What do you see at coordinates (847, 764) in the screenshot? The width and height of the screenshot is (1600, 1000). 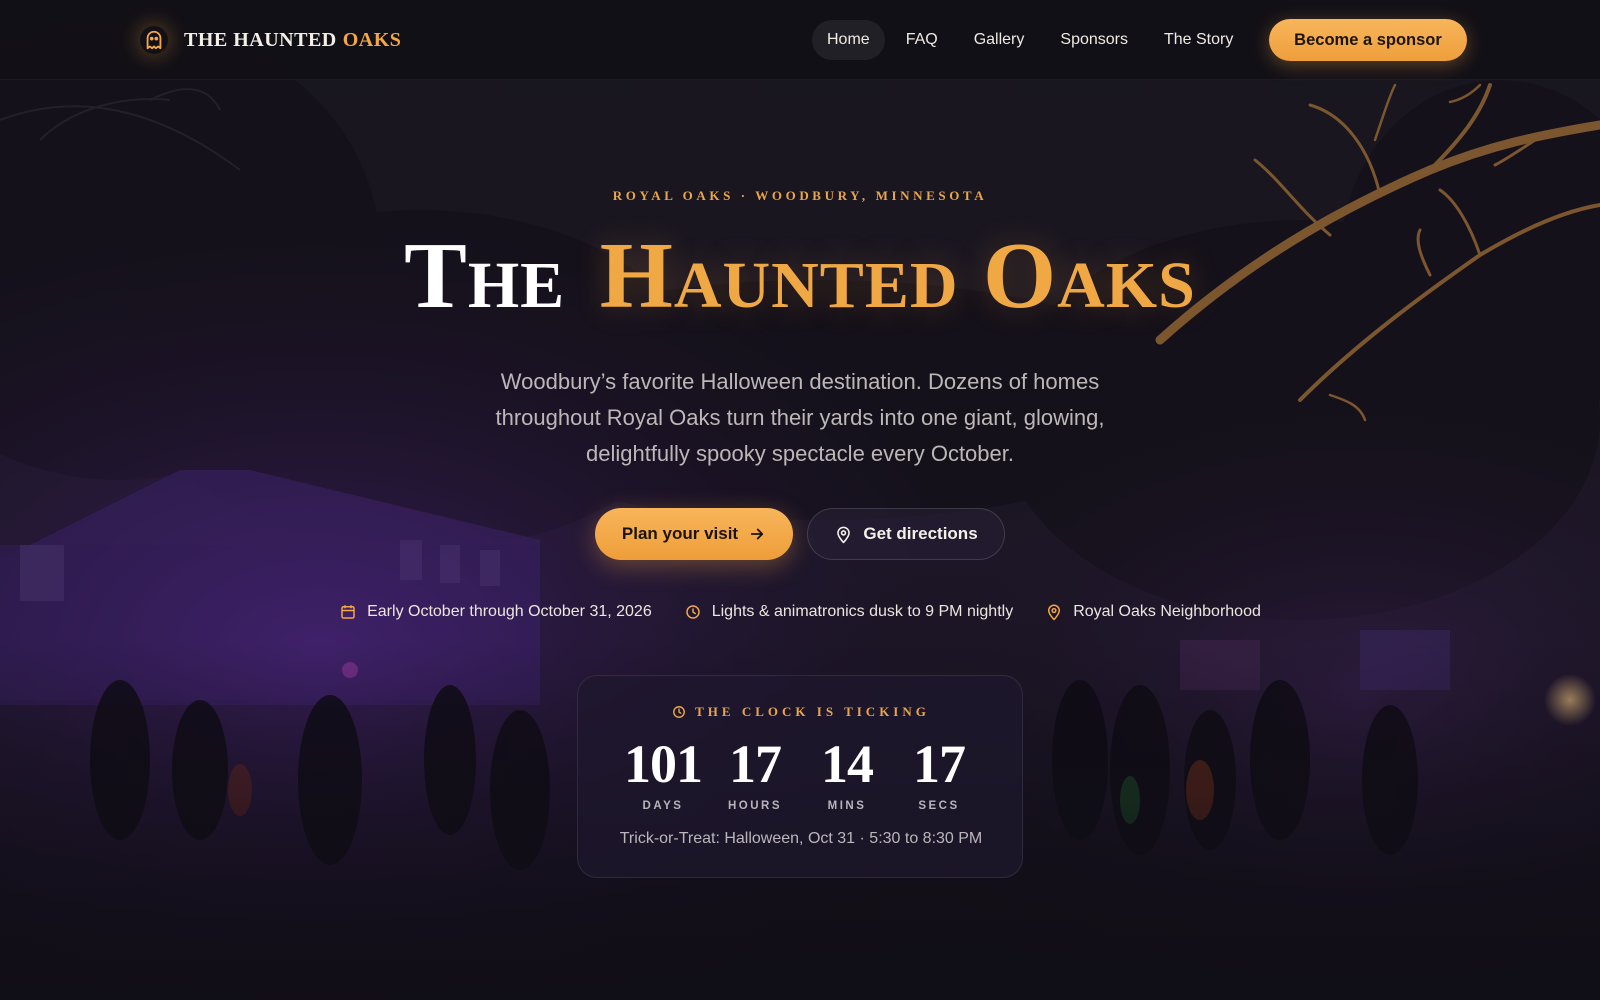 I see `countdown-mins-value: 14` at bounding box center [847, 764].